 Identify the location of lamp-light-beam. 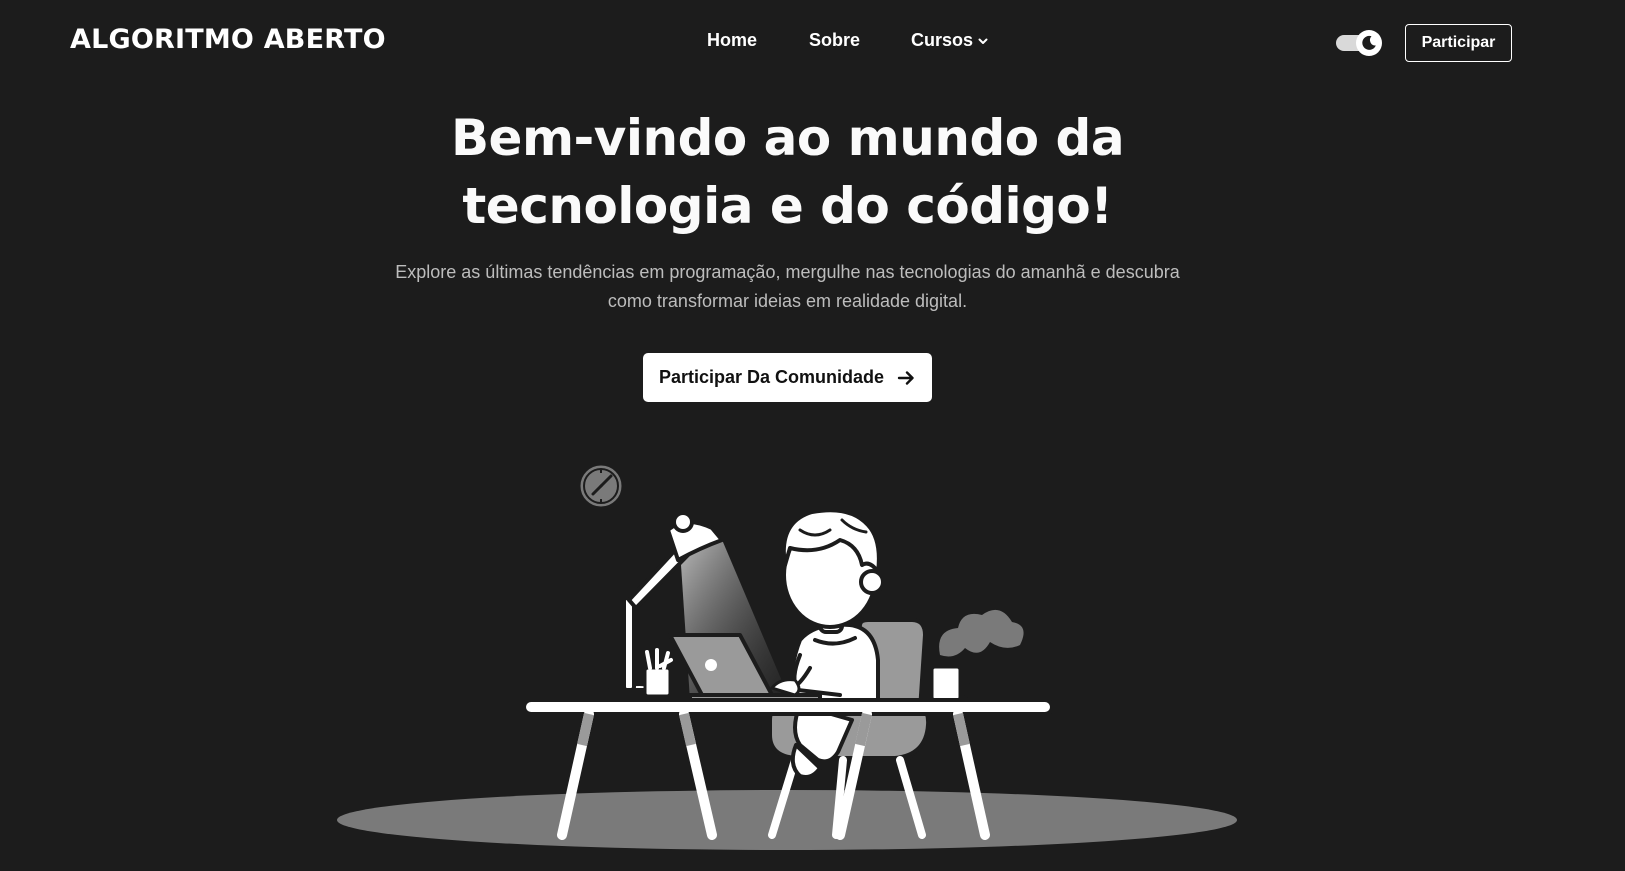
(735, 617).